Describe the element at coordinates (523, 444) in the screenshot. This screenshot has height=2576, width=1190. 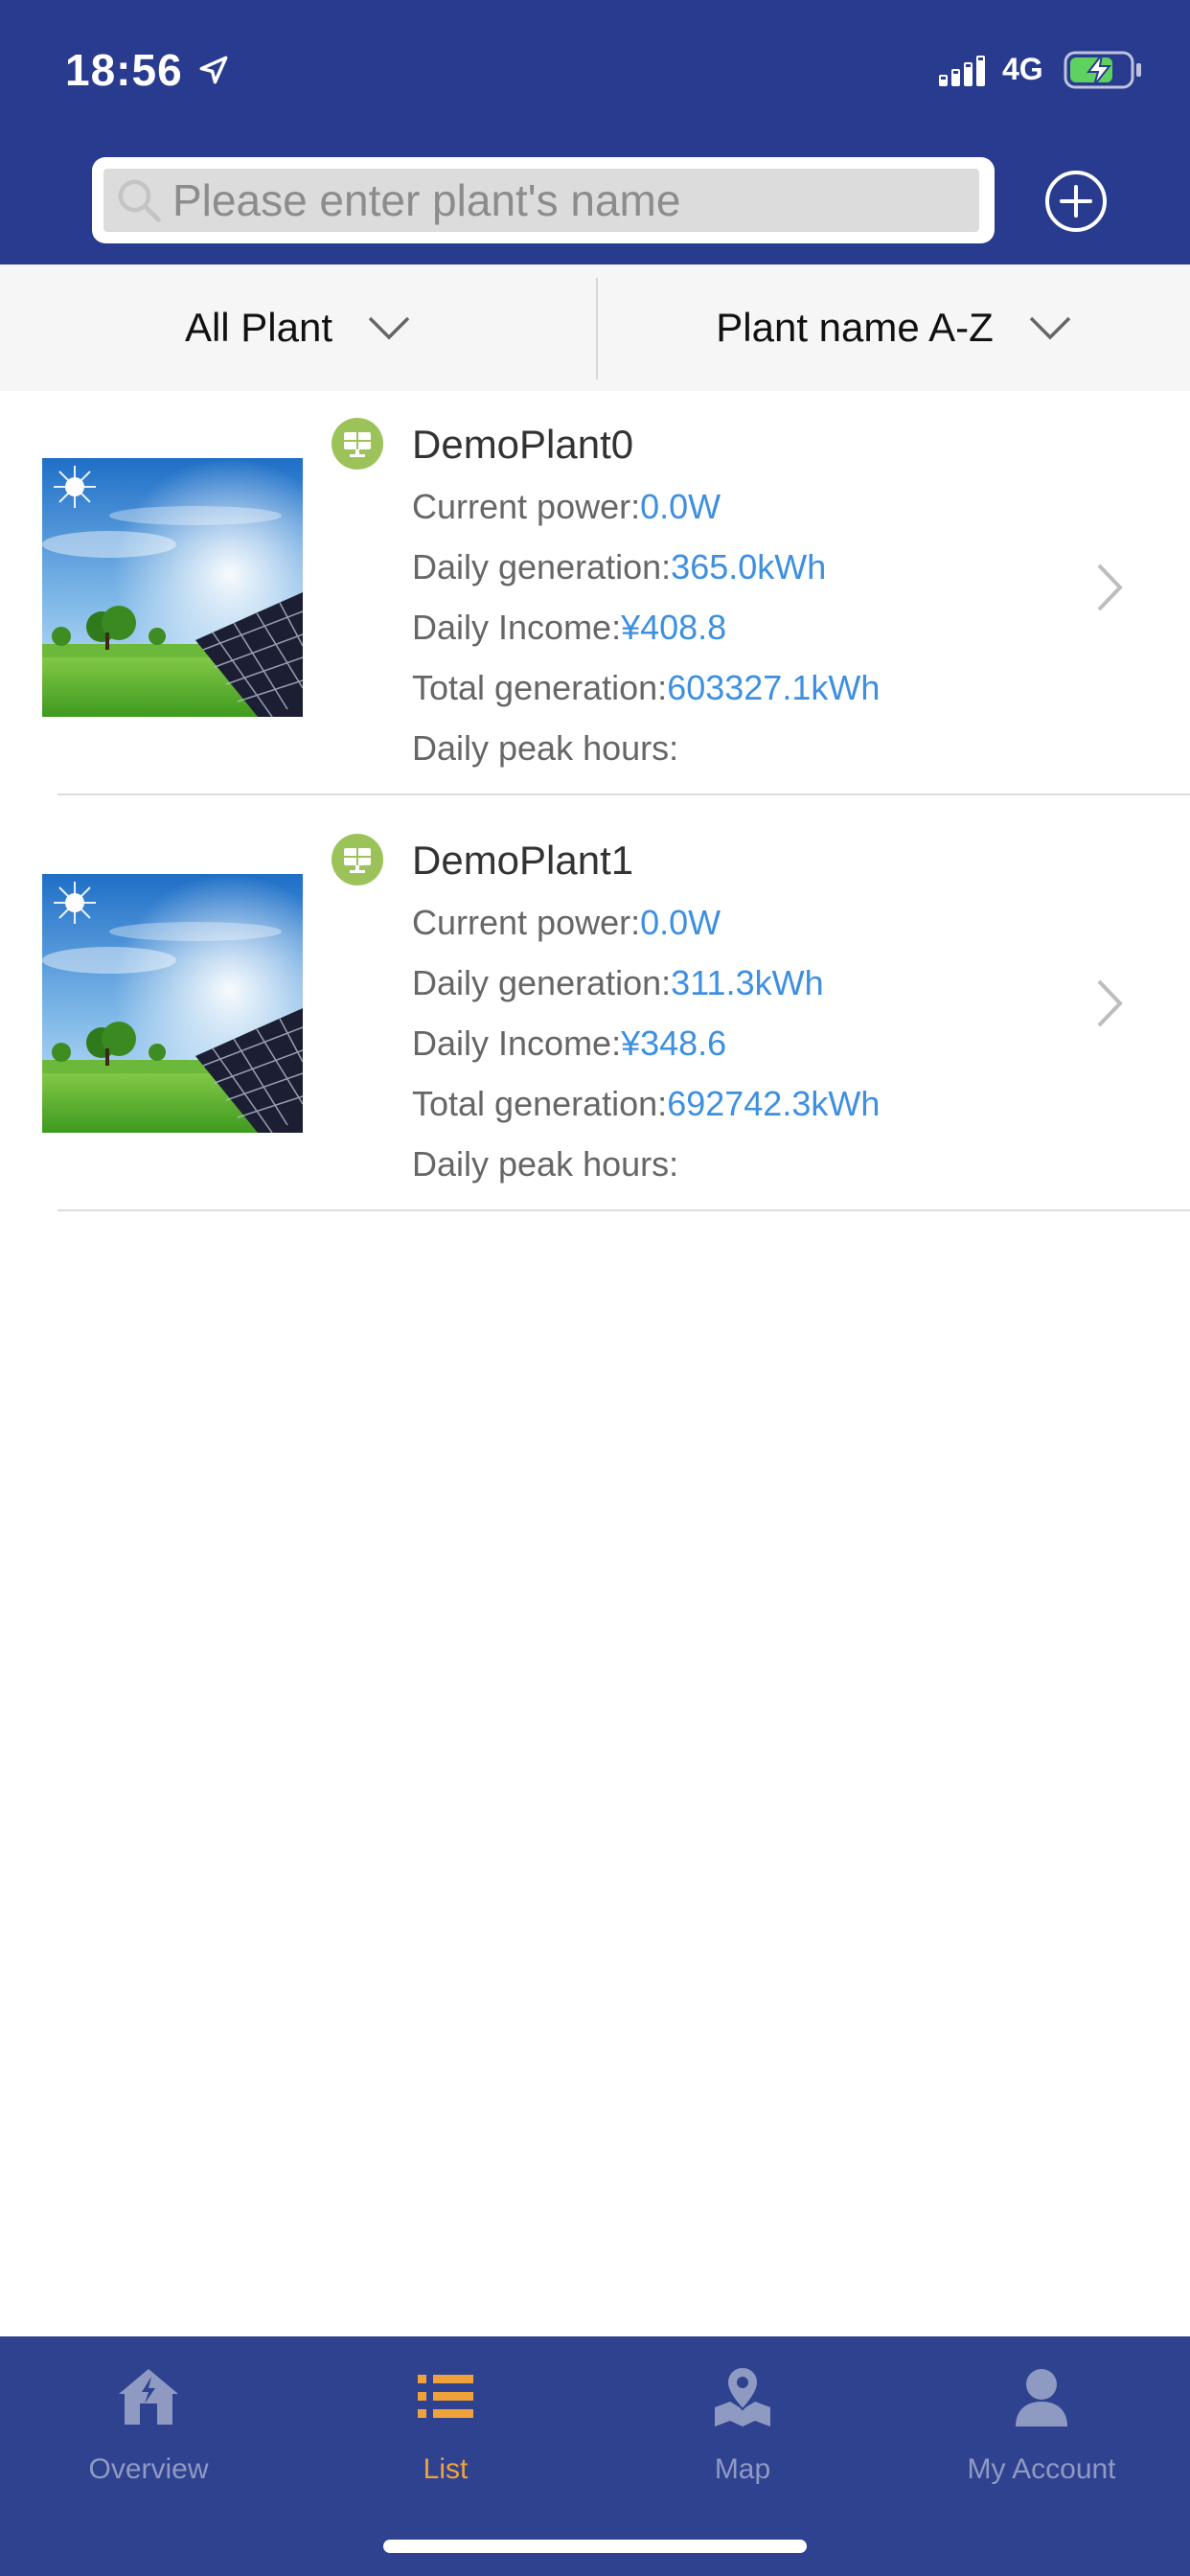
I see `plant-name: DemoPlant0` at that location.